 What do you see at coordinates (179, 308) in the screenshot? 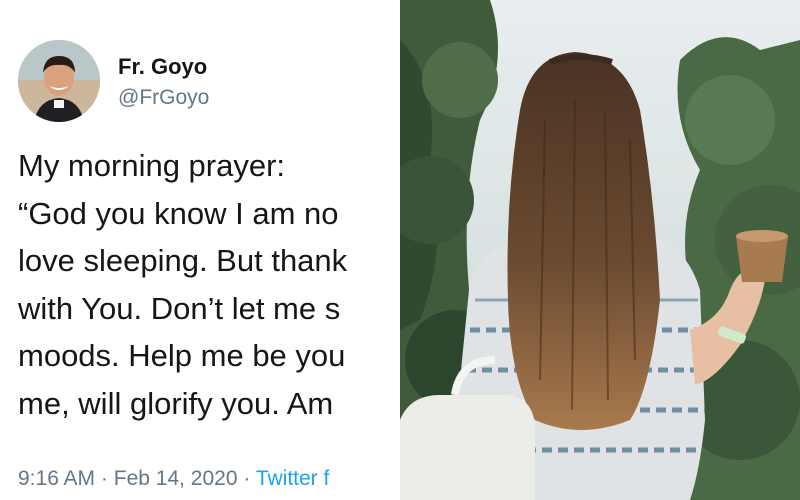
I see `tweet-line: with You. Don’t let me s` at bounding box center [179, 308].